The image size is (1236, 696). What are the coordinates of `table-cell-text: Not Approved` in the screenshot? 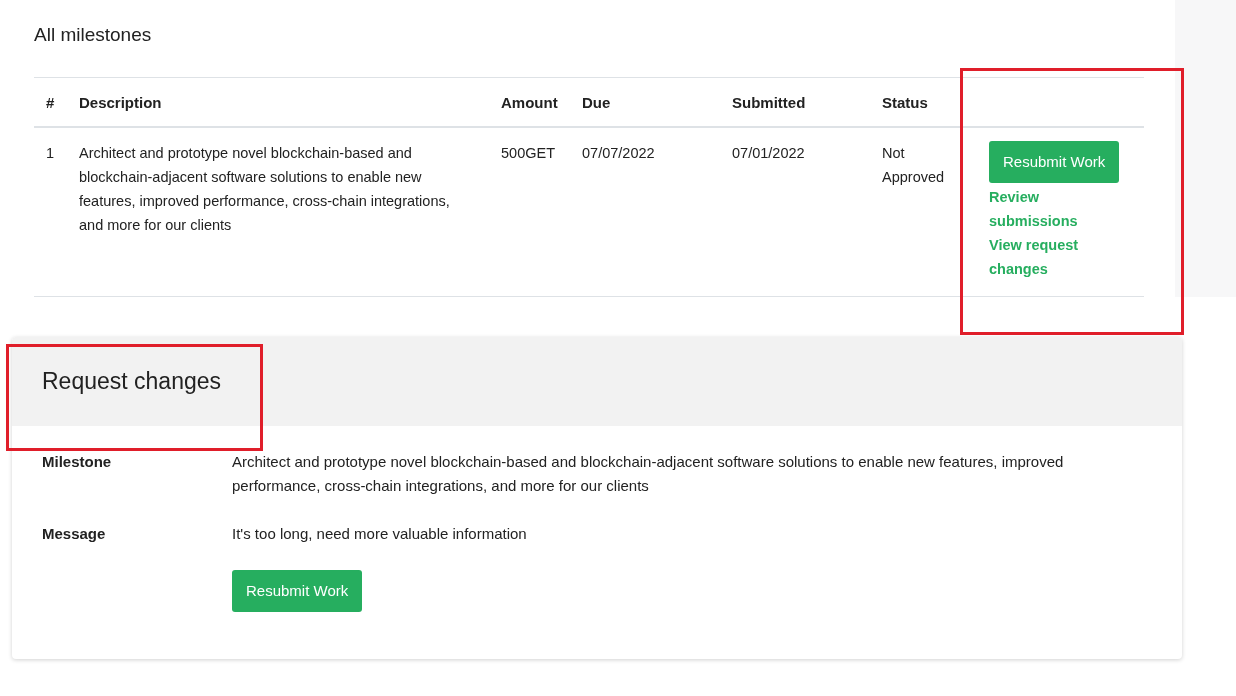 It's located at (913, 165).